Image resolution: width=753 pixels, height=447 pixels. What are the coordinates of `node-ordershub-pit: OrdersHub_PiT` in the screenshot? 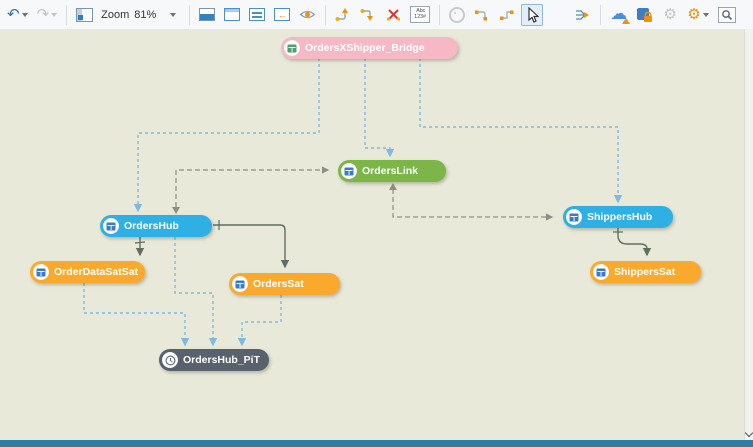 It's located at (214, 360).